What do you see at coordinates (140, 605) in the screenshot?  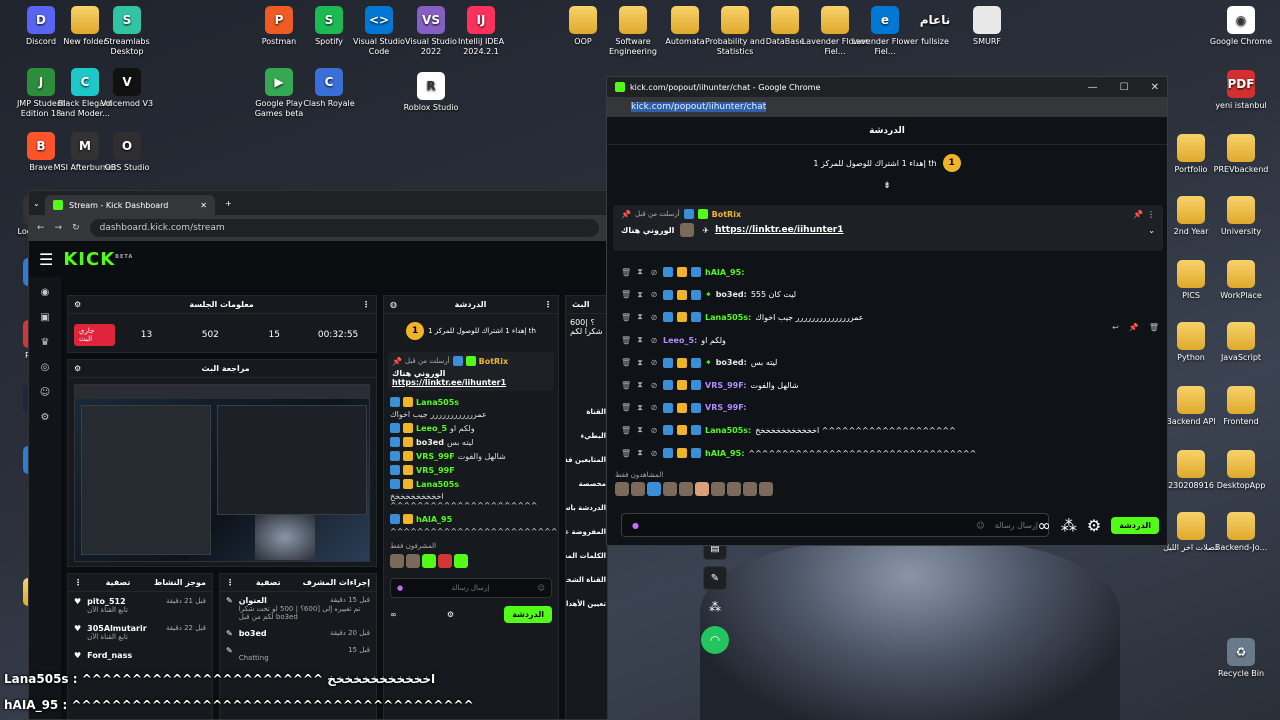 I see `activity-item: ♥ pito_512 قبل 21 دقيقة تابع القناة الآن` at bounding box center [140, 605].